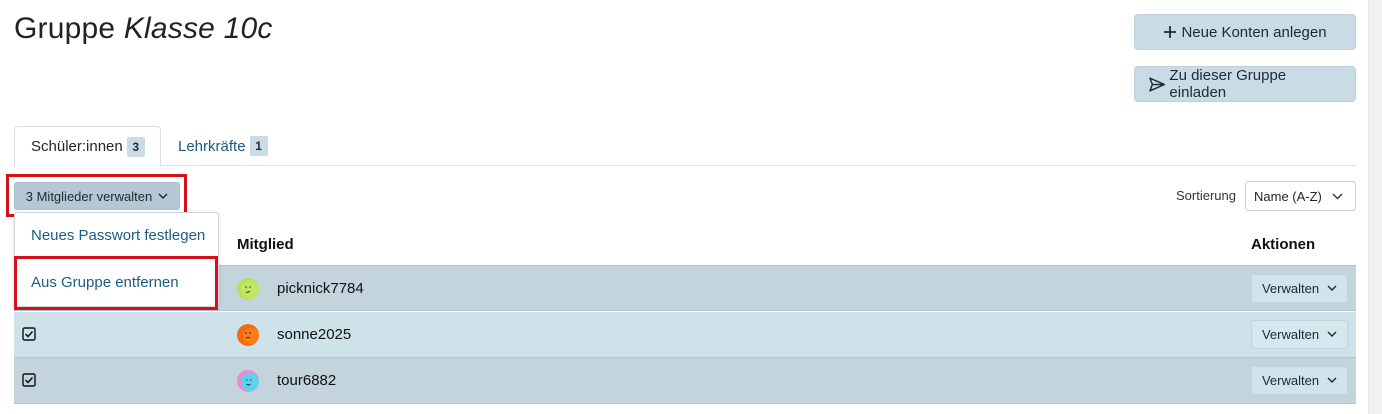  I want to click on tab-teachers-label: Lehrkräfte, so click(212, 146).